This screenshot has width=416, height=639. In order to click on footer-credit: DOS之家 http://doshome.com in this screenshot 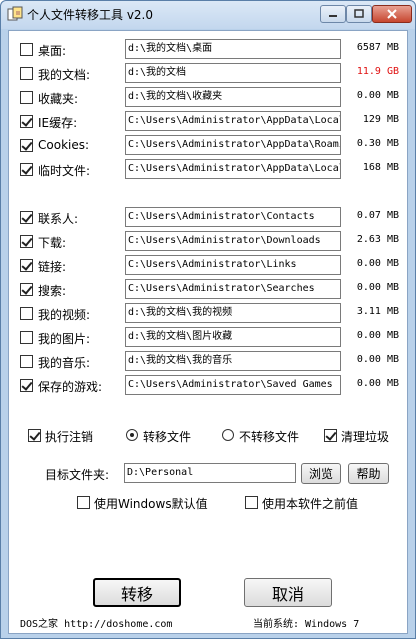, I will do `click(96, 624)`.